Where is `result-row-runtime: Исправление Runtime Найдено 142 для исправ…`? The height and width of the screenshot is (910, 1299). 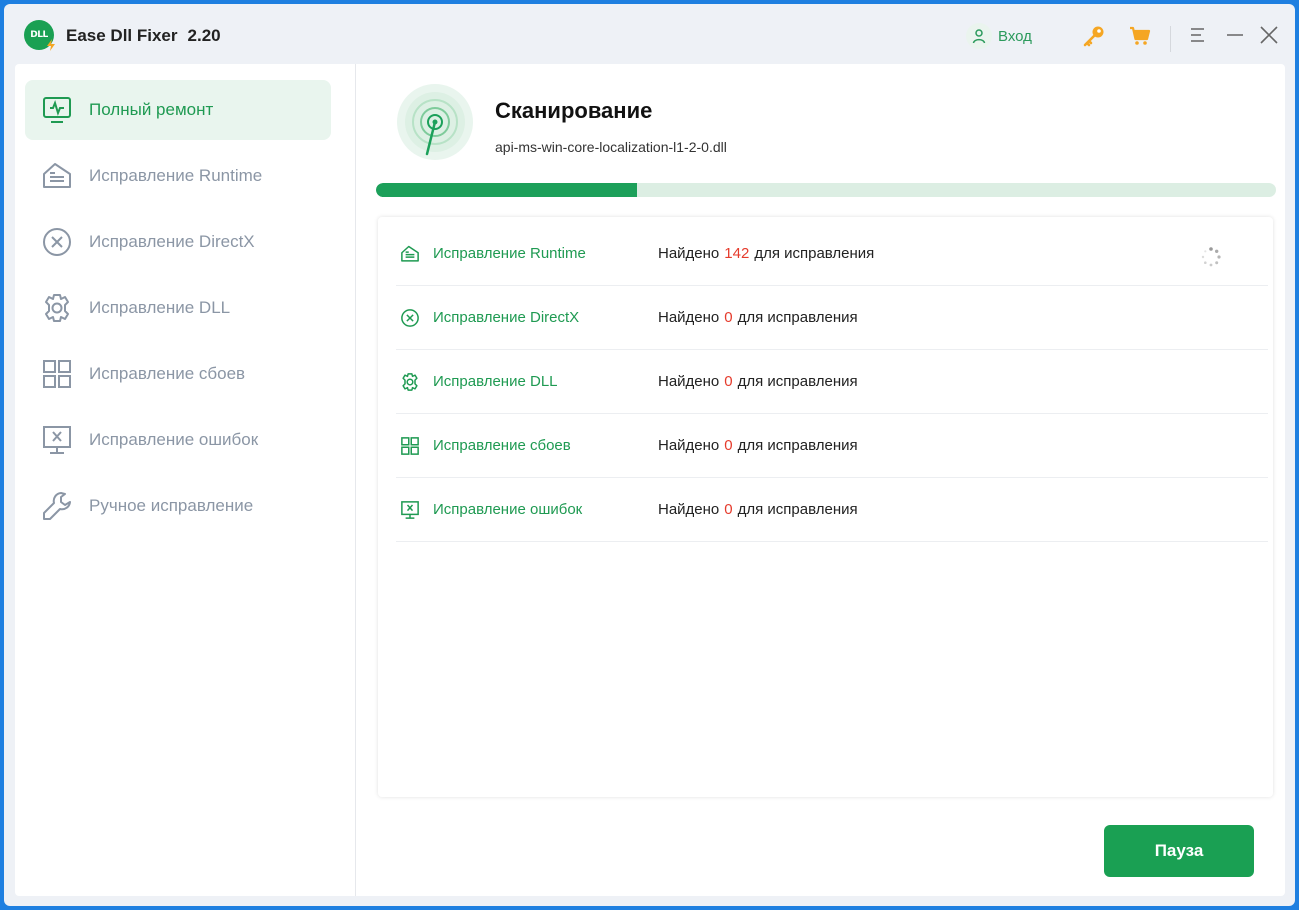
result-row-runtime: Исправление Runtime Найдено 142 для исправ… is located at coordinates (832, 254).